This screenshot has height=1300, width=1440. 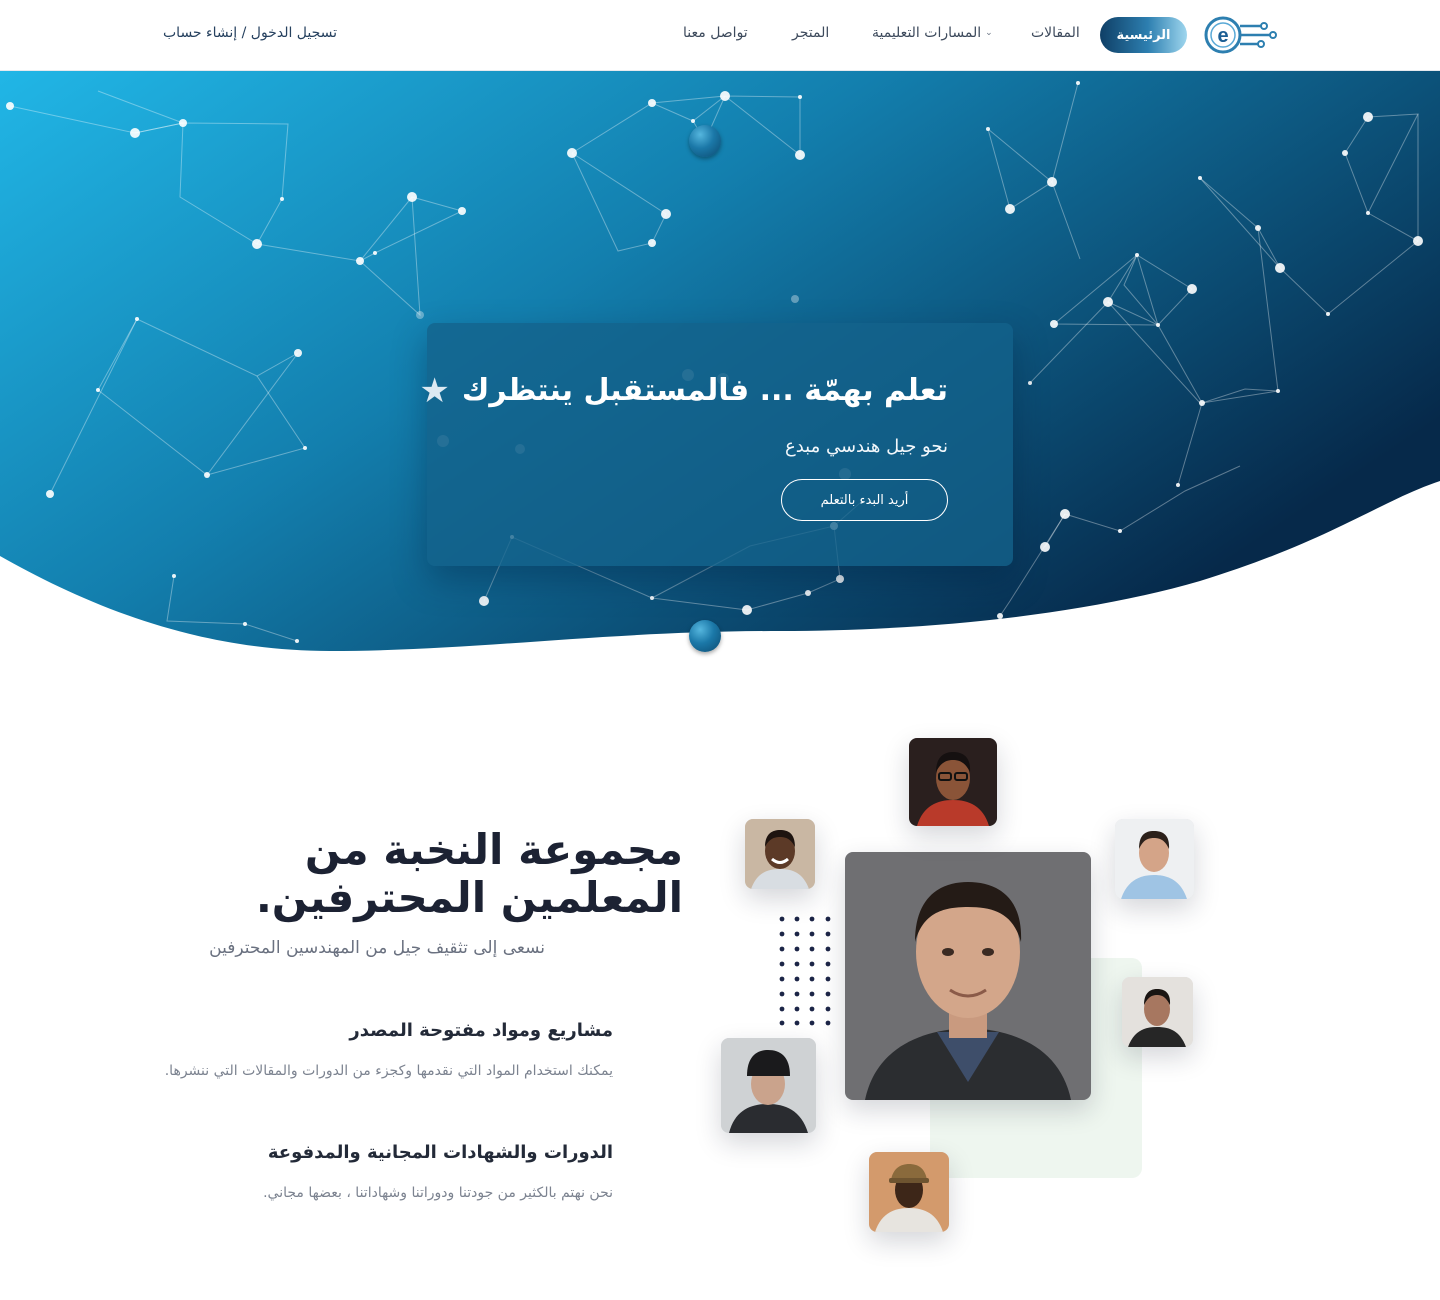 I want to click on dot-grid-decor, so click(x=805, y=971).